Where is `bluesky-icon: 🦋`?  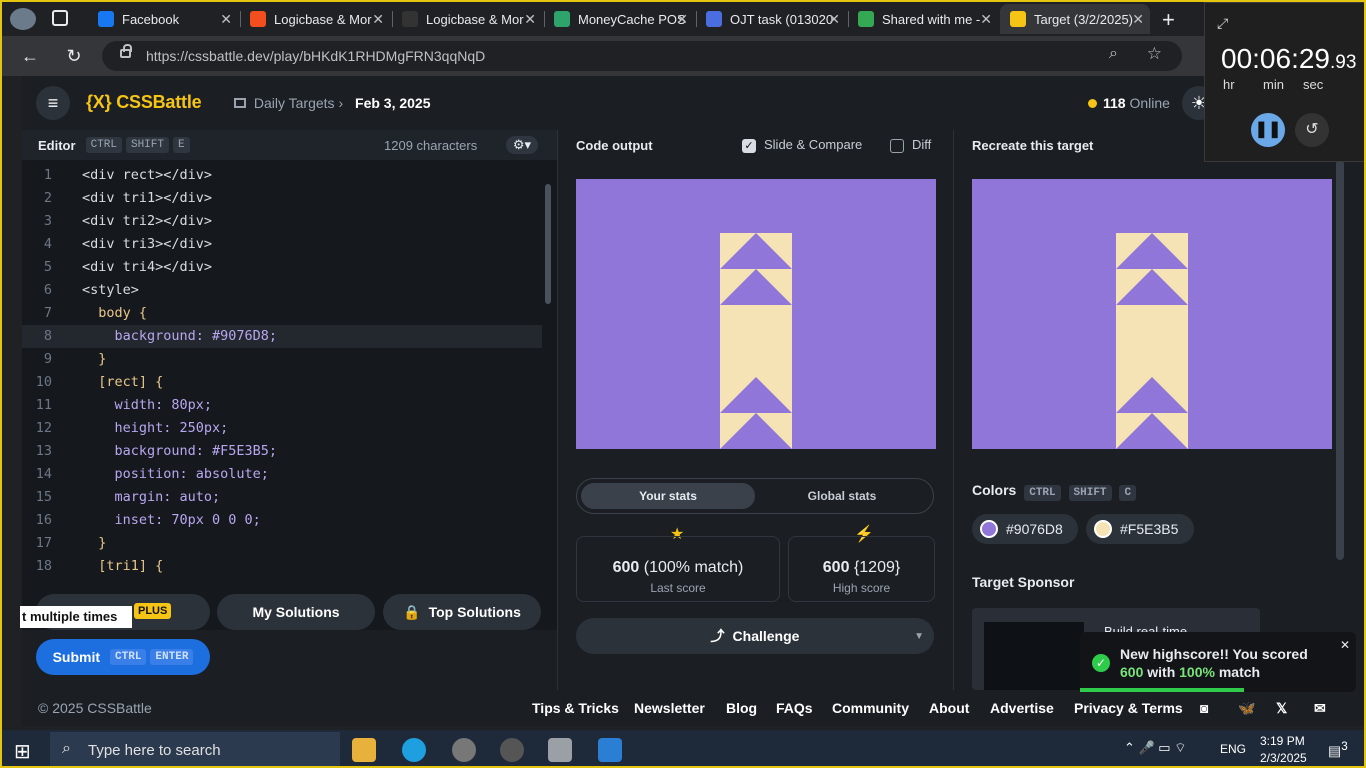 bluesky-icon: 🦋 is located at coordinates (1246, 708).